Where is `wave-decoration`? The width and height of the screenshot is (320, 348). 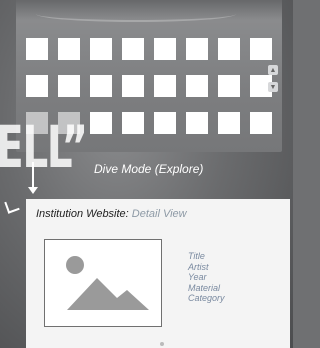 wave-decoration is located at coordinates (136, 14).